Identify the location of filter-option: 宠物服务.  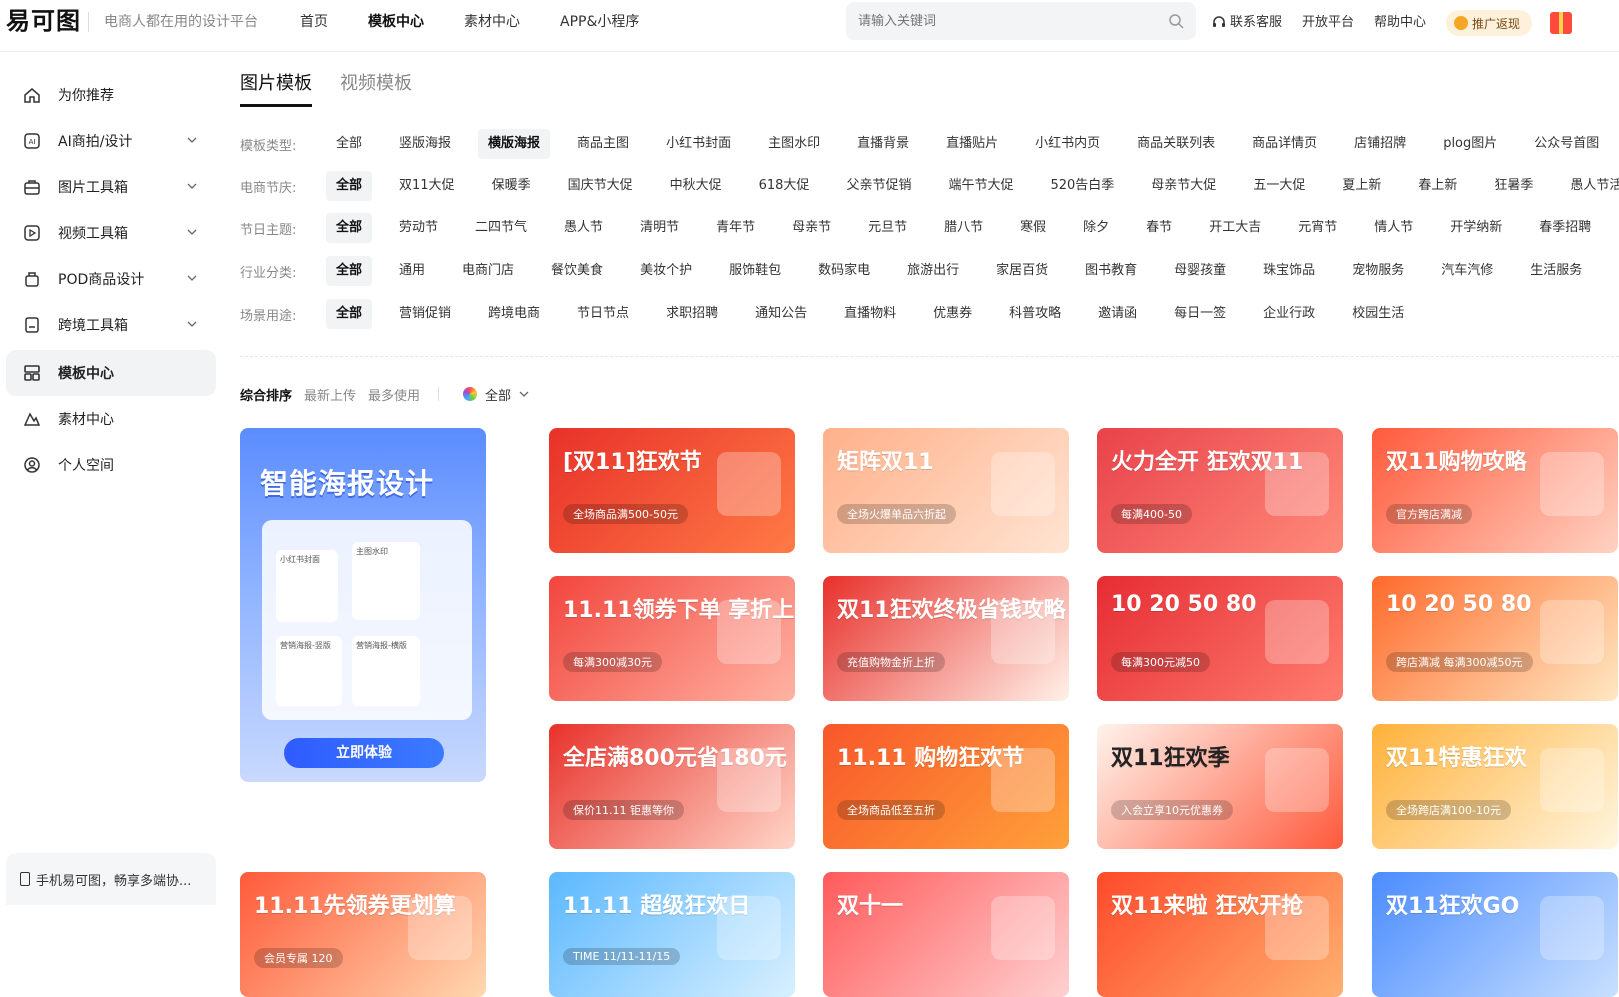
(1378, 271).